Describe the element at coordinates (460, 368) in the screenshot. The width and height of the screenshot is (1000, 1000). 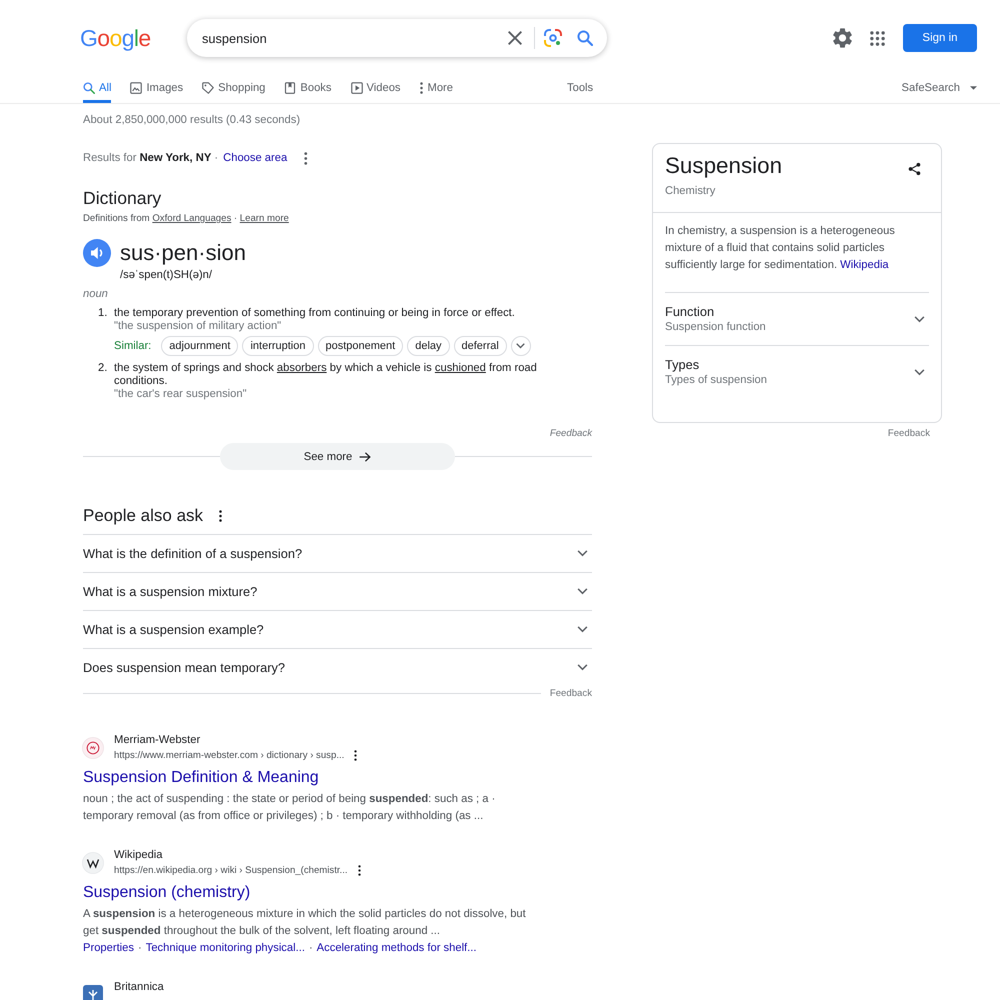
I see `word-link: cushioned` at that location.